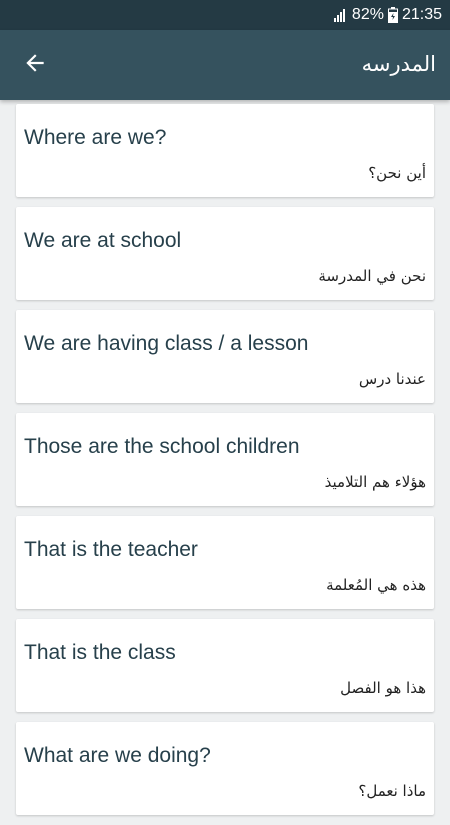 Image resolution: width=450 pixels, height=825 pixels. I want to click on phrase-arabic: ماذا نعمل؟, so click(392, 791).